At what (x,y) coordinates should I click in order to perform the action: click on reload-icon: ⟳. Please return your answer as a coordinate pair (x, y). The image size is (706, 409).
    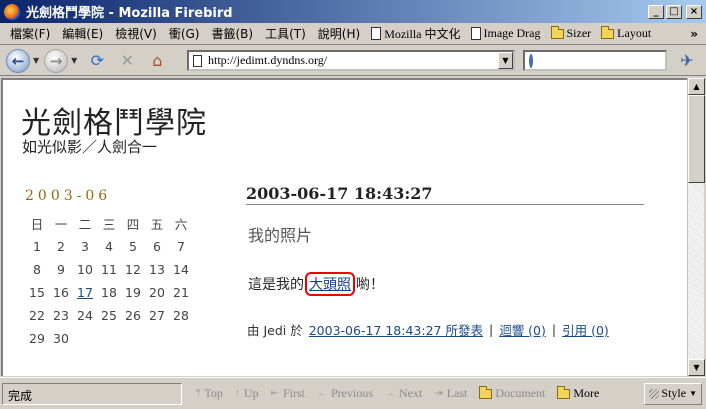
    Looking at the image, I should click on (97, 60).